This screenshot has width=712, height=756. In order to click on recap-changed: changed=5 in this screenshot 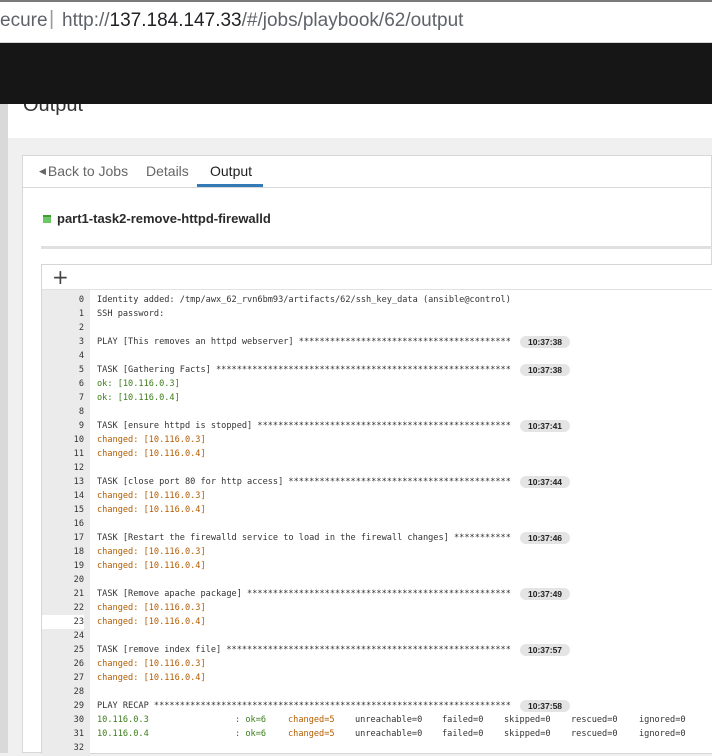, I will do `click(311, 734)`.